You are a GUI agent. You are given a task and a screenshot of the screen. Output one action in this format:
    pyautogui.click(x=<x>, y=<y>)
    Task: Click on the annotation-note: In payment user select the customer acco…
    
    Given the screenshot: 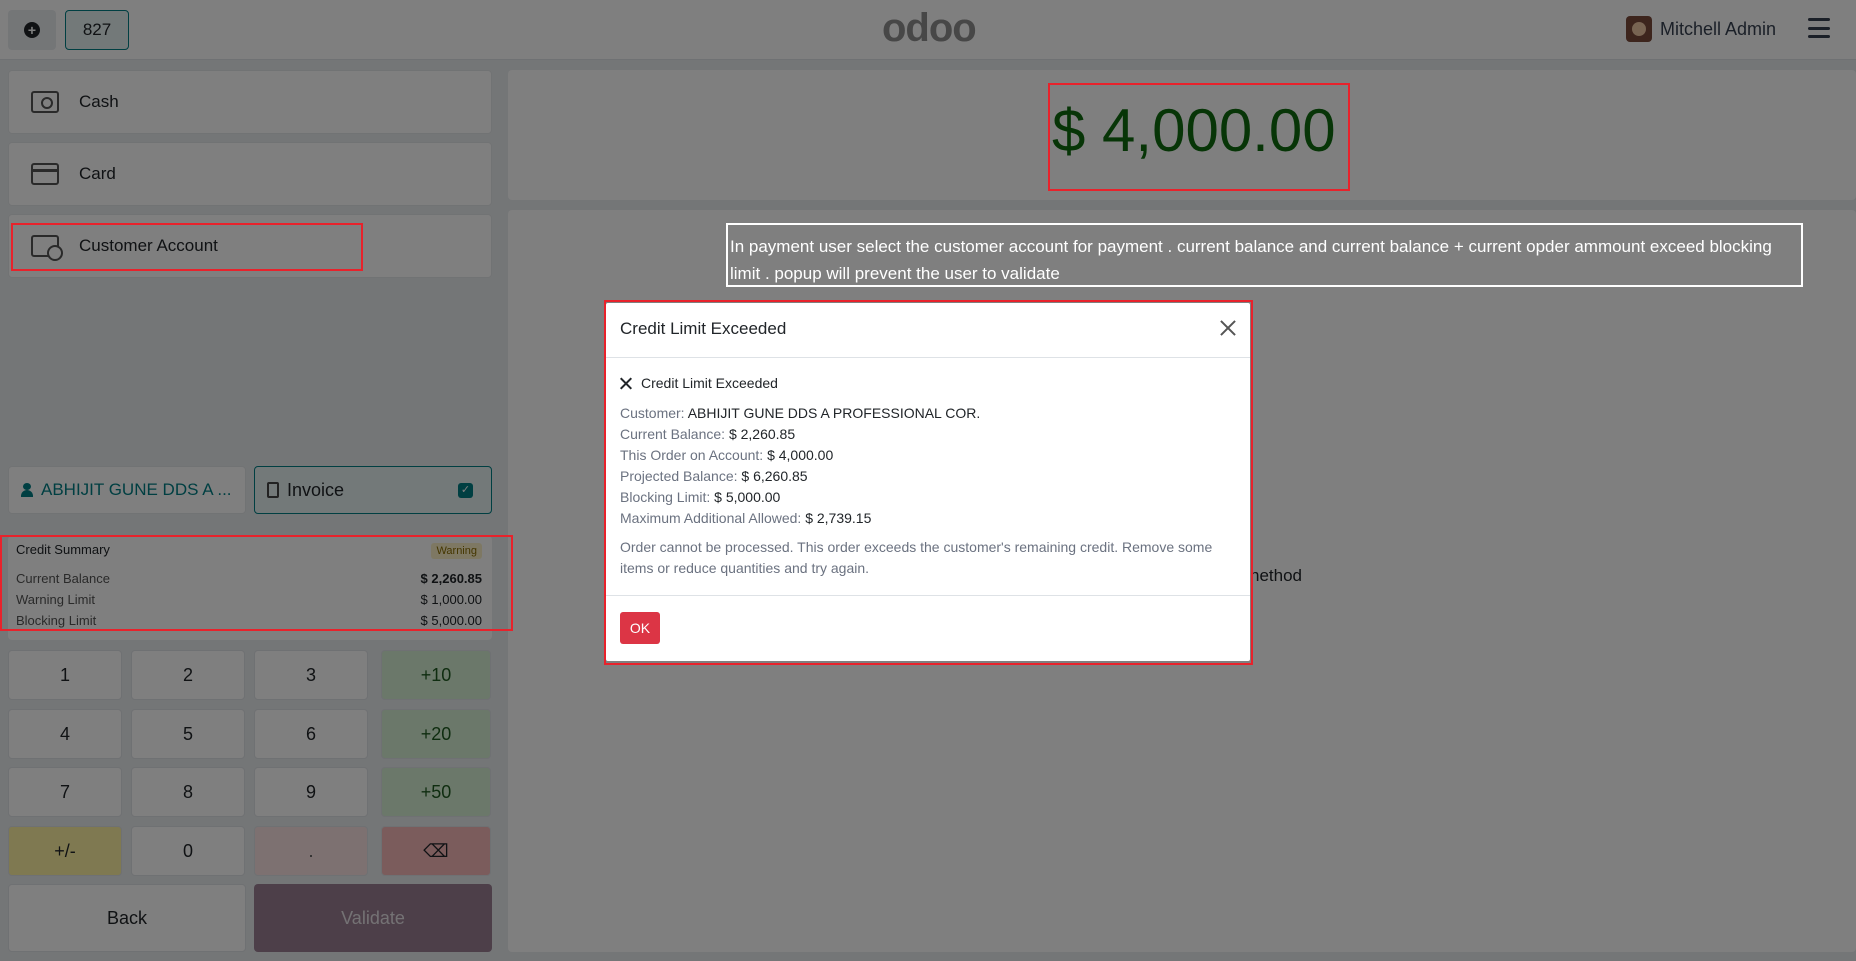 What is the action you would take?
    pyautogui.click(x=1264, y=255)
    